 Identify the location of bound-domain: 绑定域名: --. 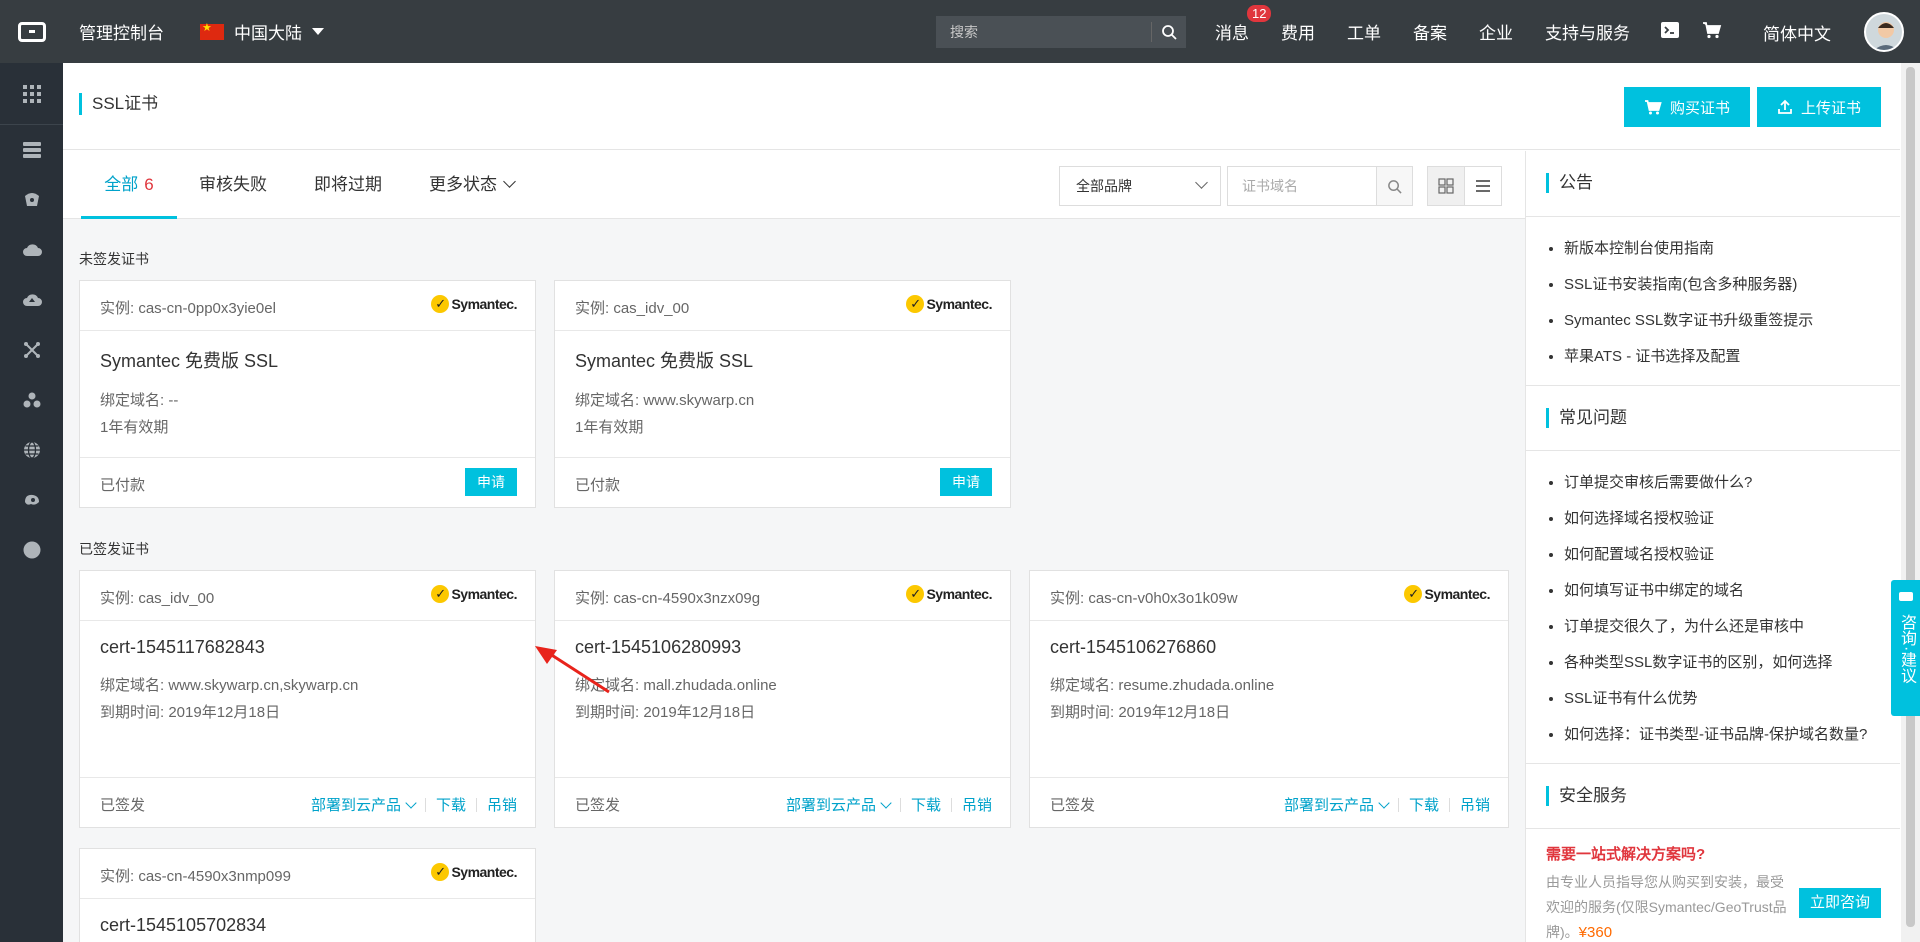
(139, 400).